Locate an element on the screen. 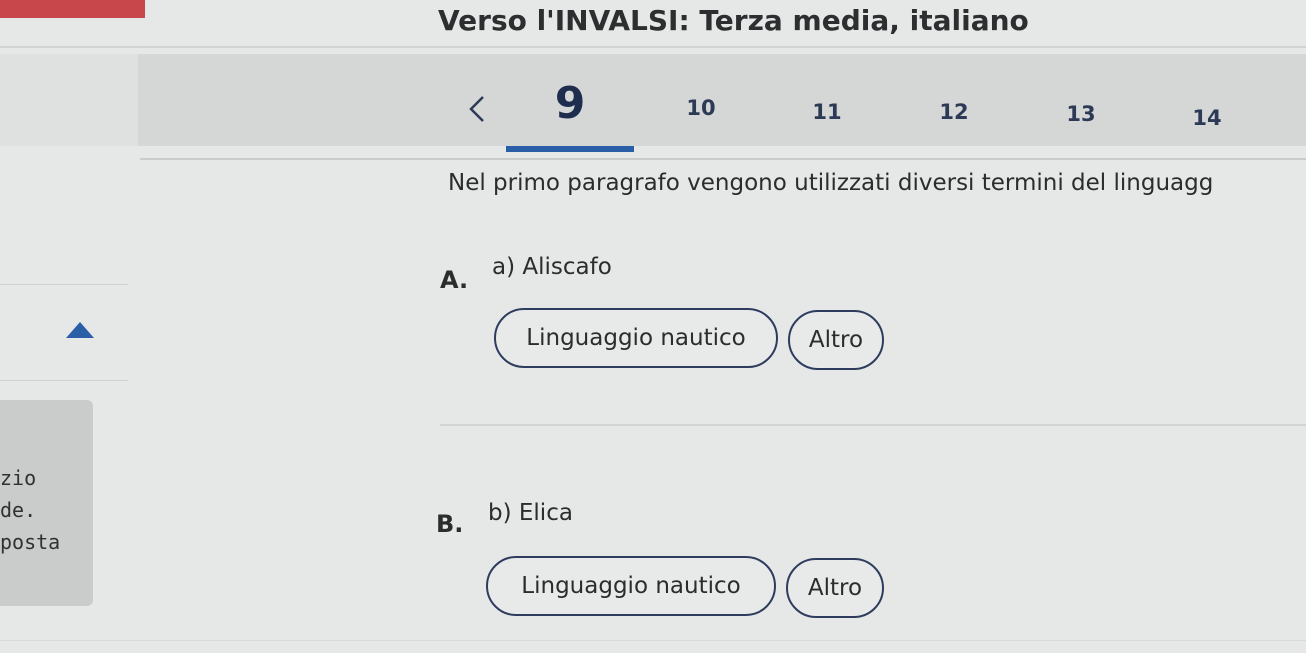  question-number-12: 12 is located at coordinates (954, 112).